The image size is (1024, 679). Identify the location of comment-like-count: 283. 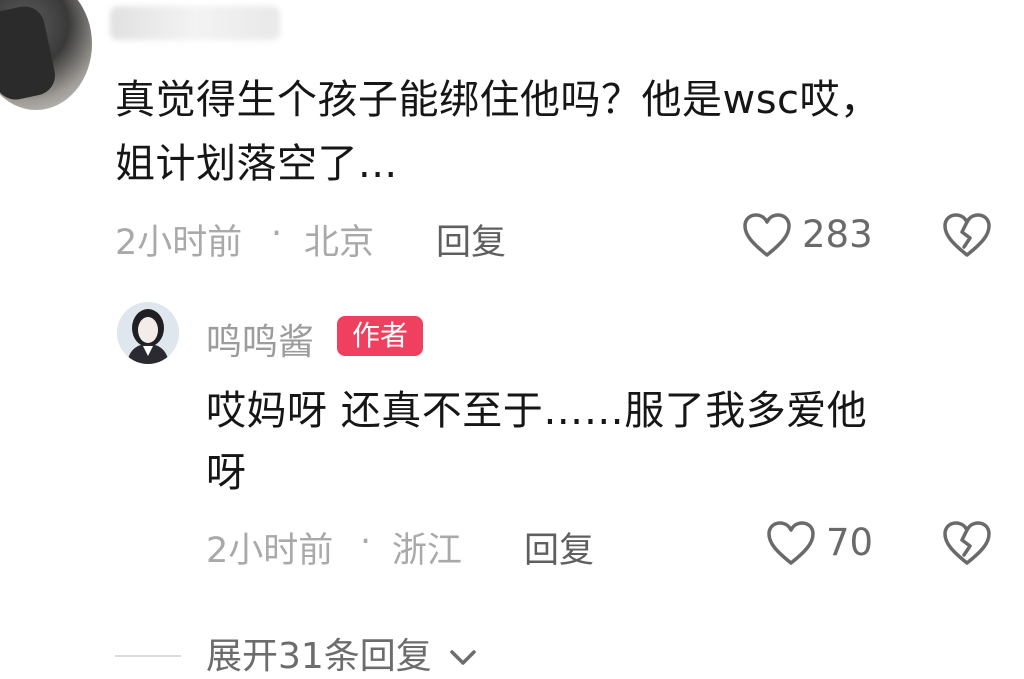
(837, 234).